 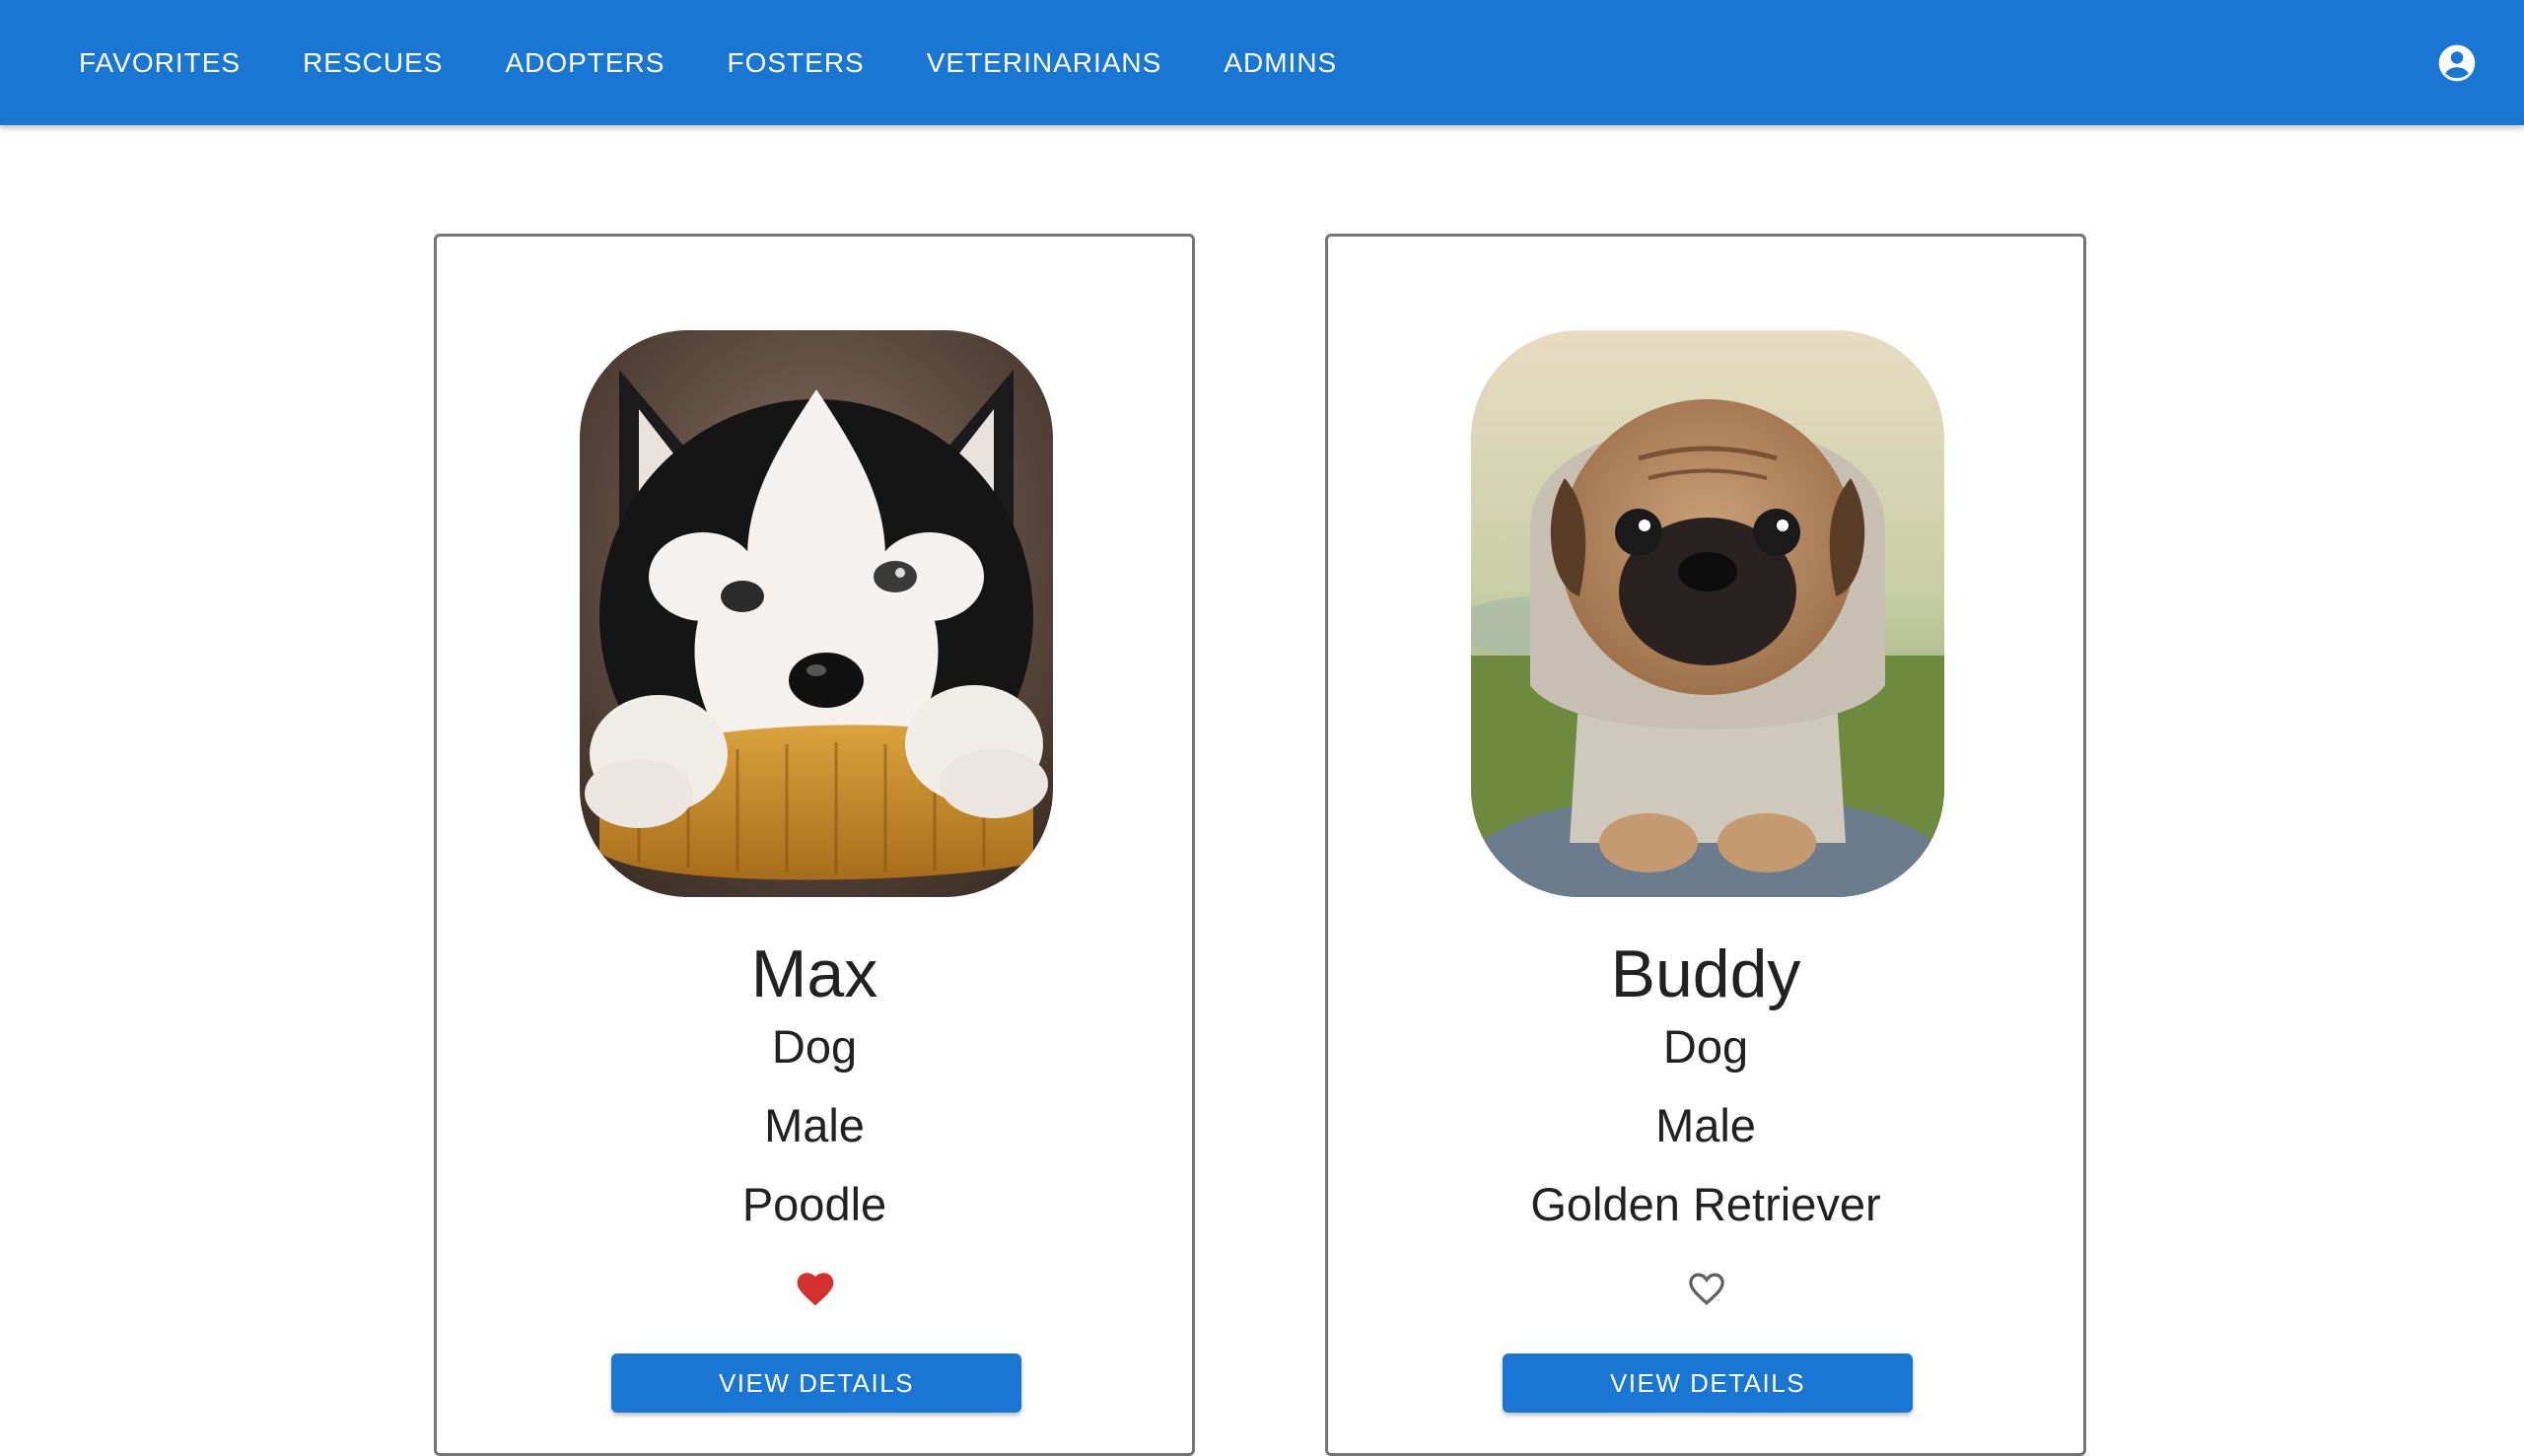 I want to click on animal-name: Max, so click(x=814, y=973).